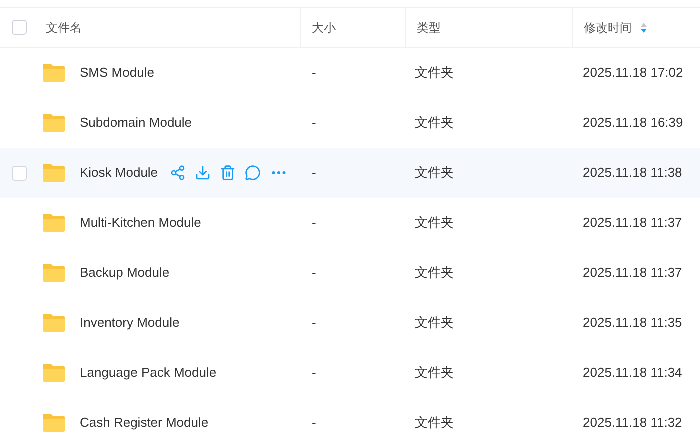 The width and height of the screenshot is (700, 446). What do you see at coordinates (117, 73) in the screenshot?
I see `file-name: SMS Module` at bounding box center [117, 73].